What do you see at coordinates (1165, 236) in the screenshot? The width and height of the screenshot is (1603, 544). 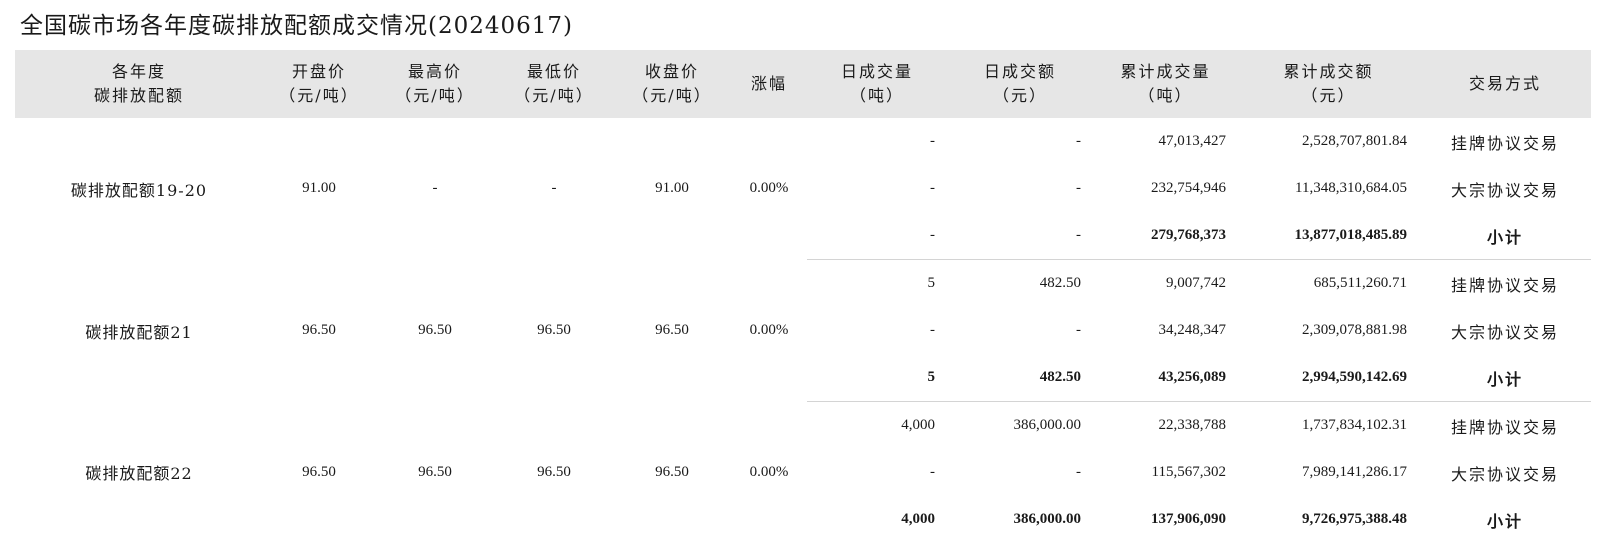 I see `cum-volume-cell: 279,768,373` at bounding box center [1165, 236].